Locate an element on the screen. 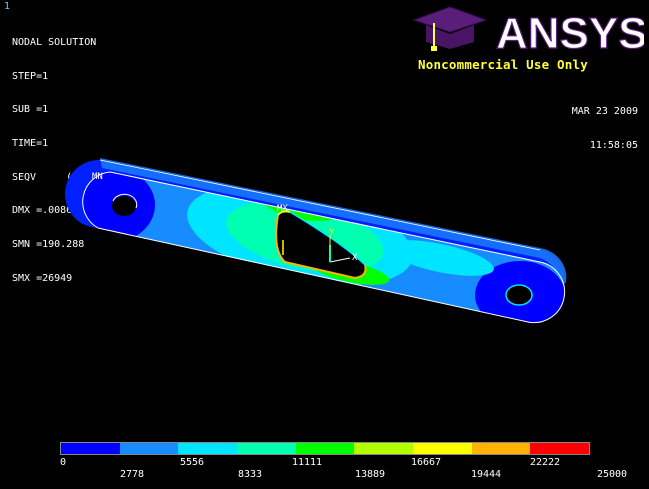 This screenshot has height=489, width=649. legend-label: 22222 is located at coordinates (545, 462).